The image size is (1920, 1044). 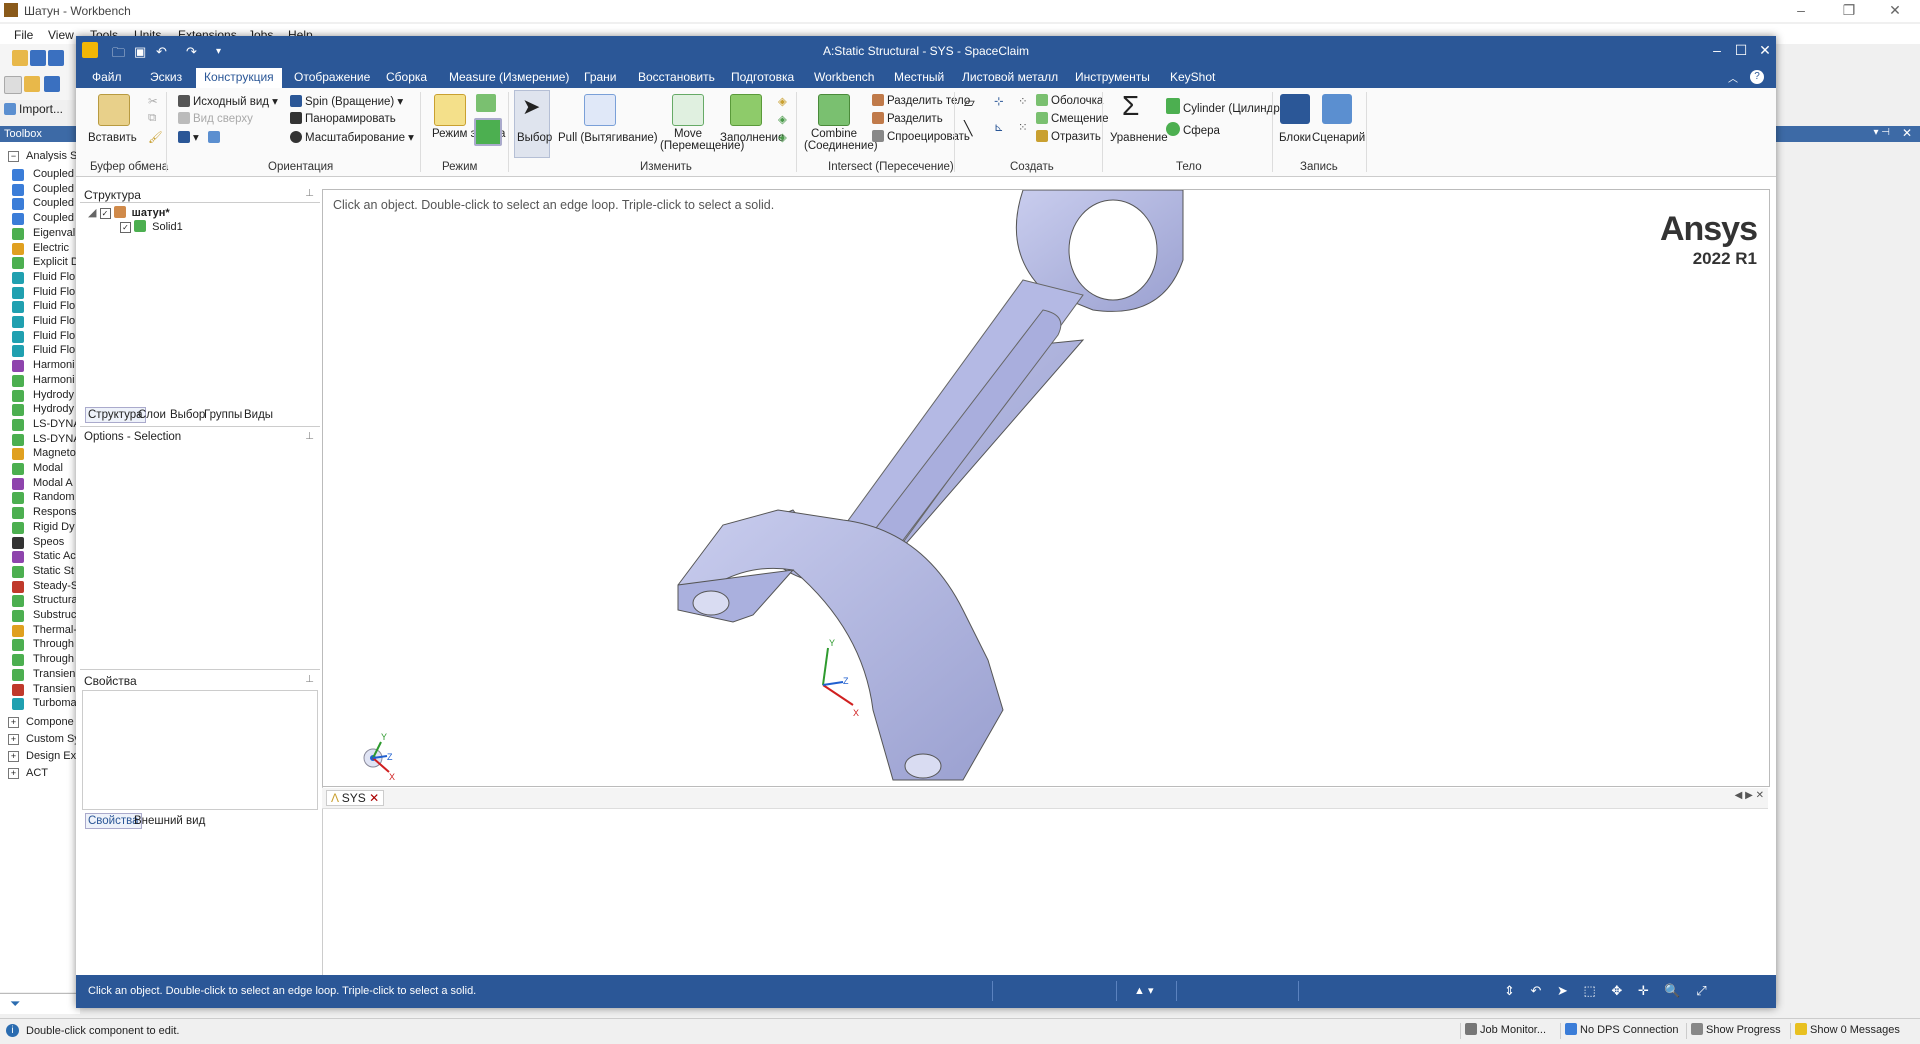 What do you see at coordinates (1193, 129) in the screenshot?
I see `sphere-button: Сфера` at bounding box center [1193, 129].